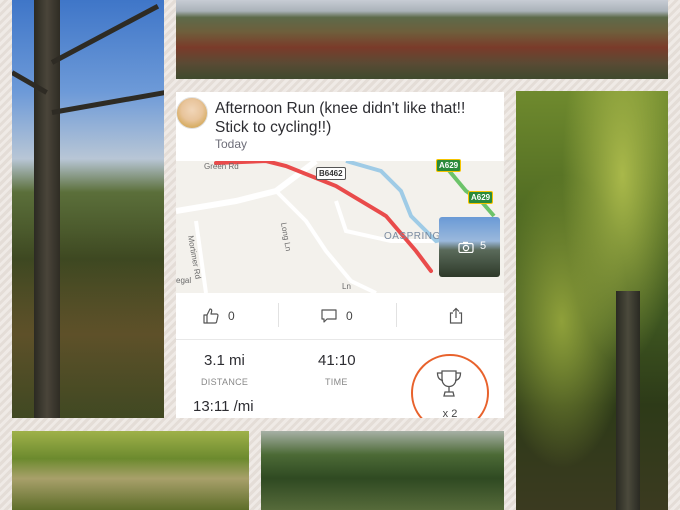 The width and height of the screenshot is (680, 510). I want to click on kudos-button: 0, so click(222, 316).